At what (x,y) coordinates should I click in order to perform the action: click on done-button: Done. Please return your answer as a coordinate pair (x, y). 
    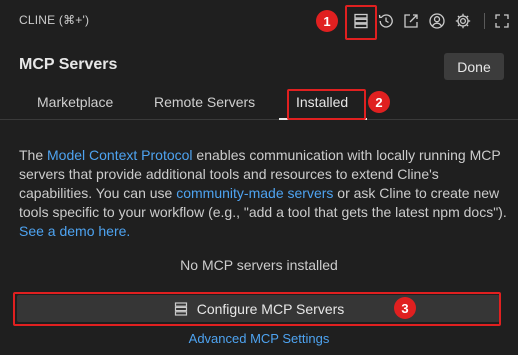
    Looking at the image, I should click on (474, 66).